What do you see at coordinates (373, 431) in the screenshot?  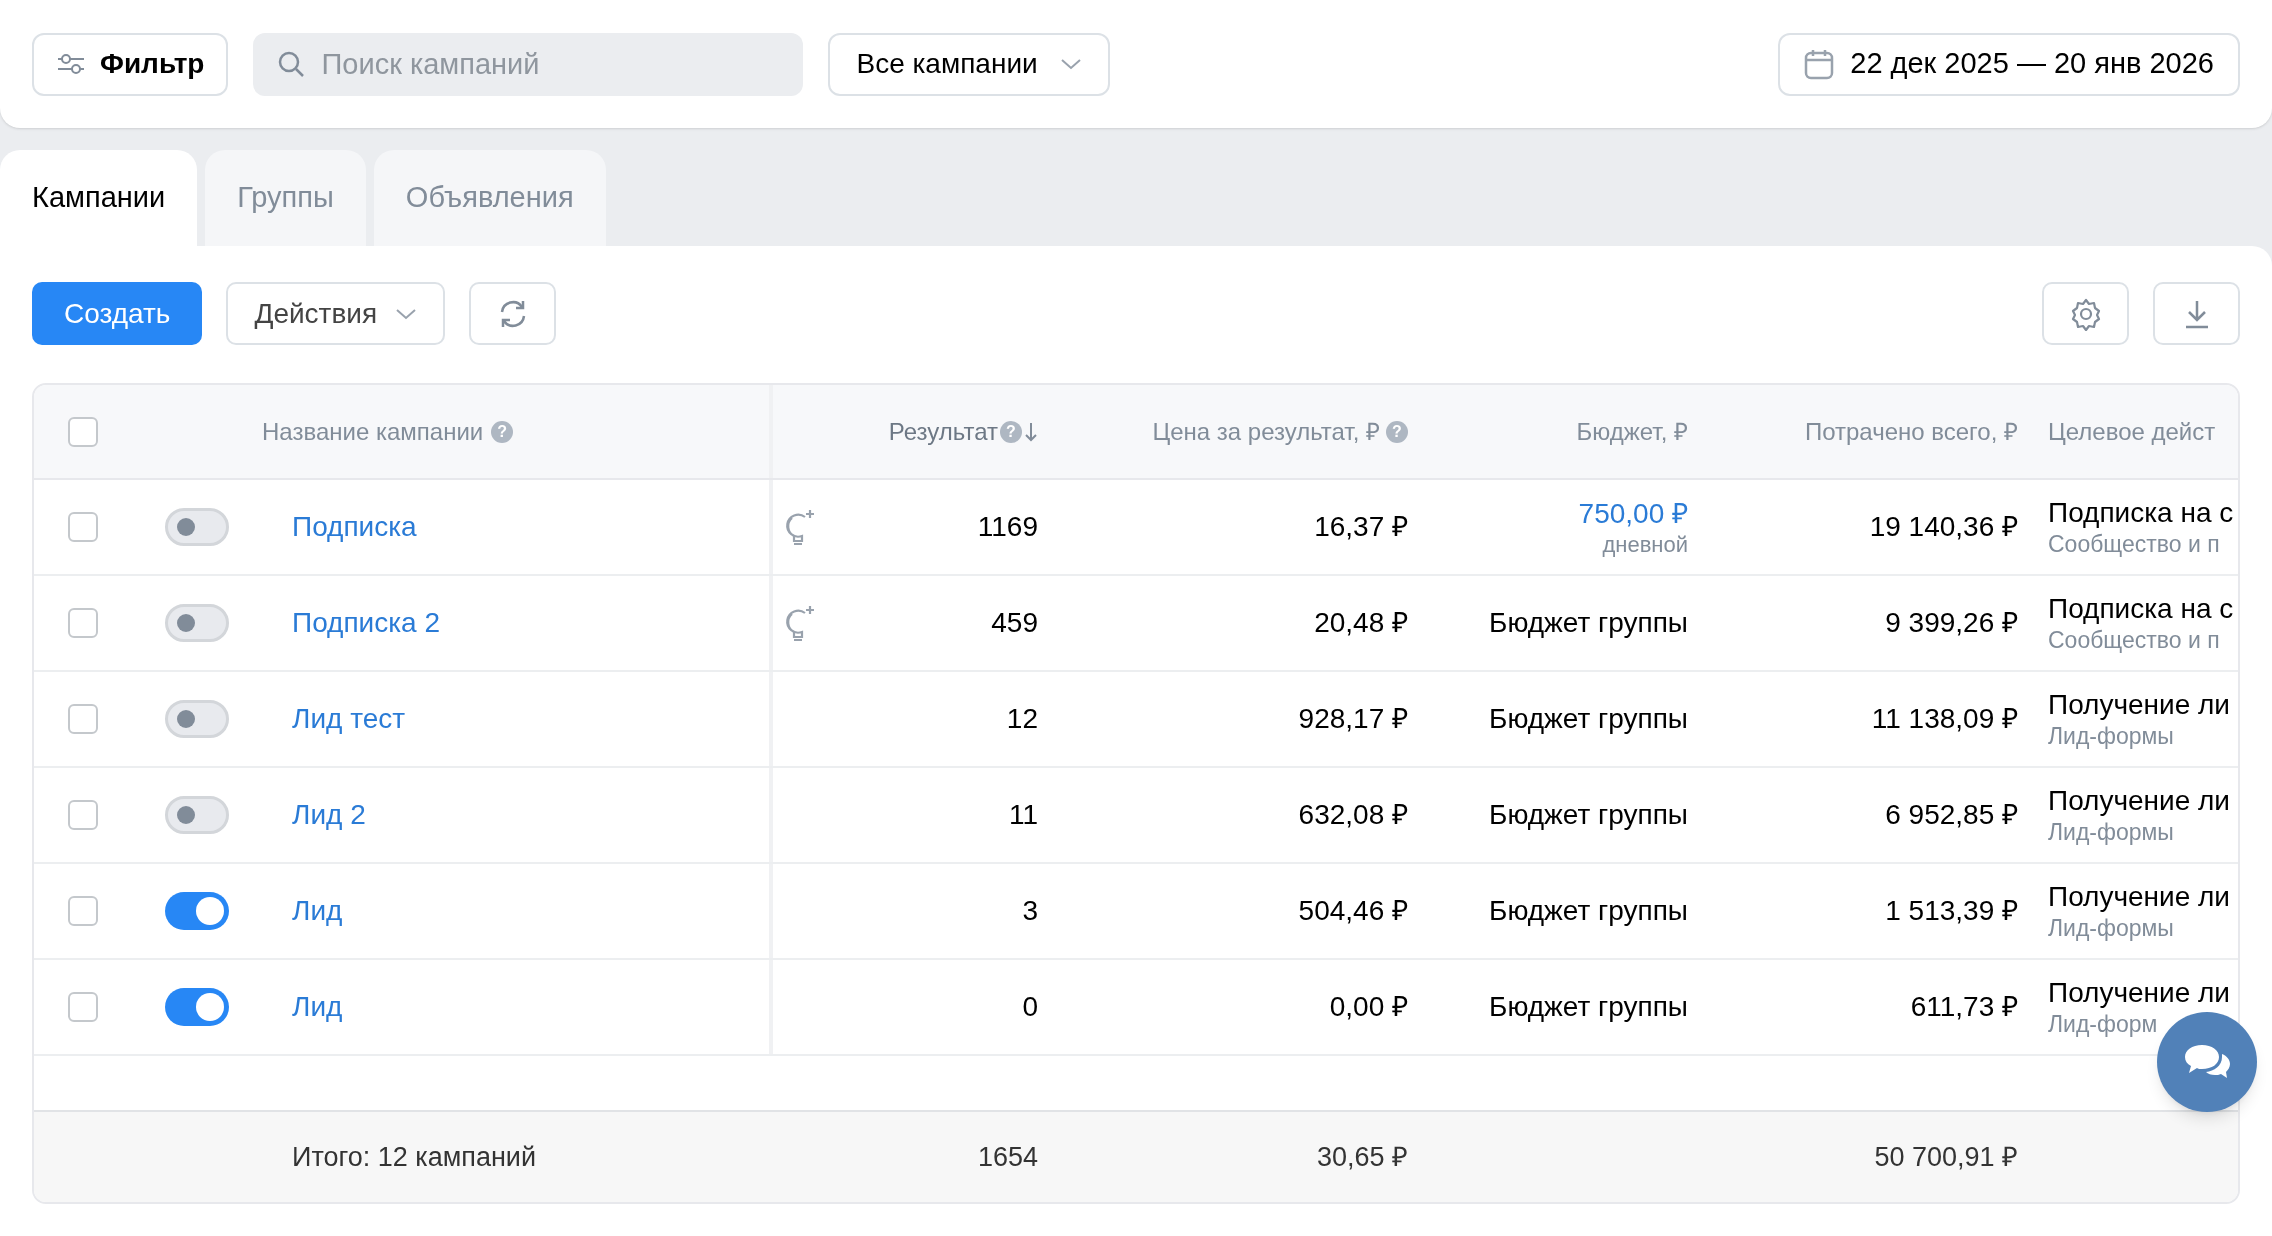 I see `column-header: Название кампании` at bounding box center [373, 431].